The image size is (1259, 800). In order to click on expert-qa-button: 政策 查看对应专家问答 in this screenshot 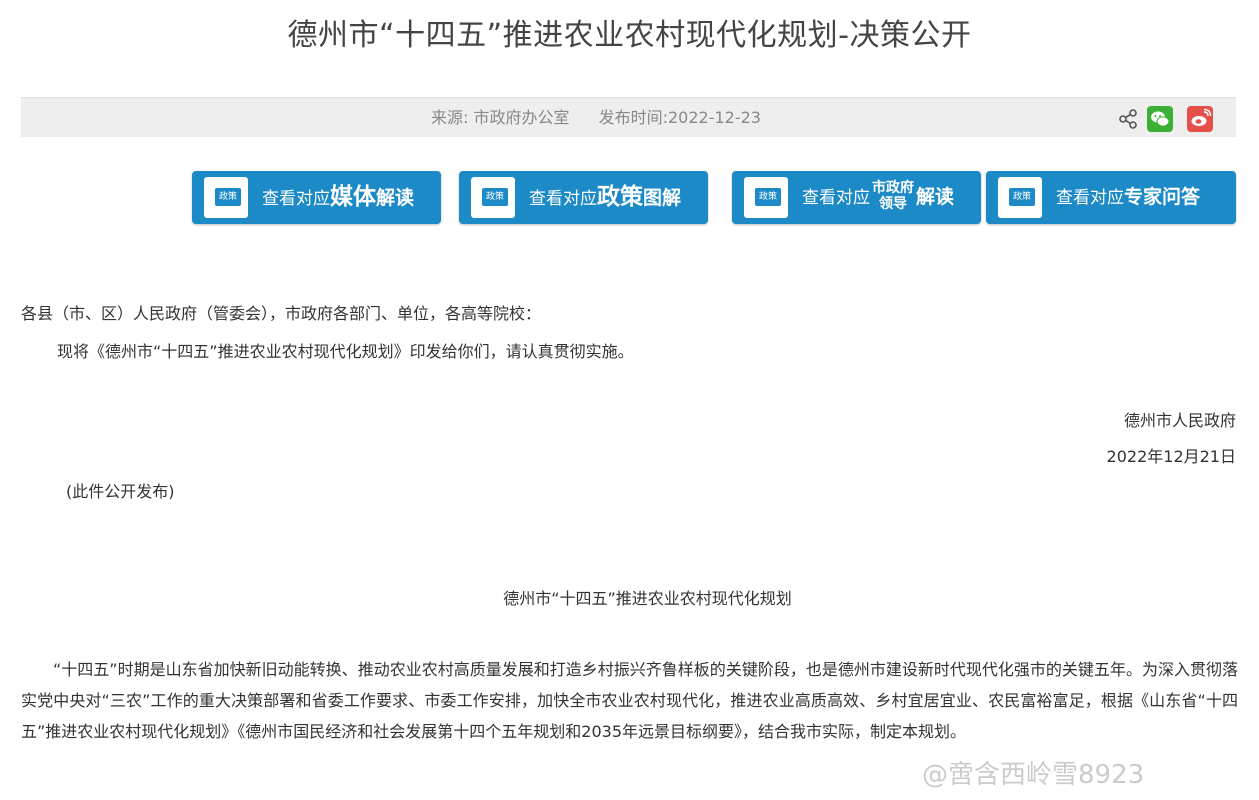, I will do `click(1111, 197)`.